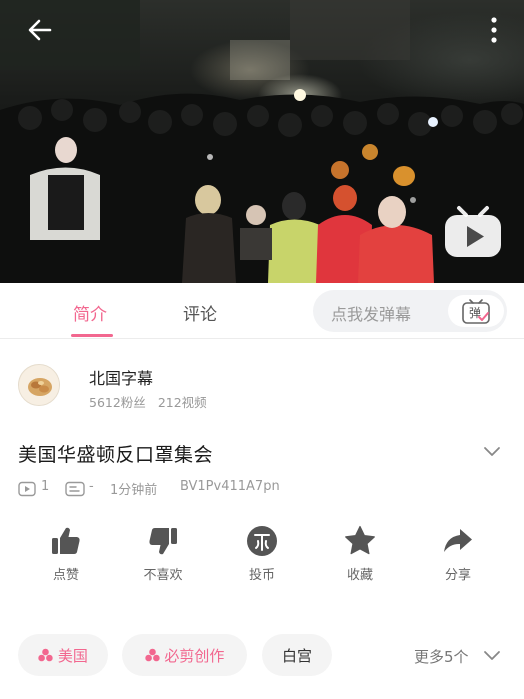 The image size is (524, 699). Describe the element at coordinates (134, 490) in the screenshot. I see `publish-time: 1分钟前` at that location.